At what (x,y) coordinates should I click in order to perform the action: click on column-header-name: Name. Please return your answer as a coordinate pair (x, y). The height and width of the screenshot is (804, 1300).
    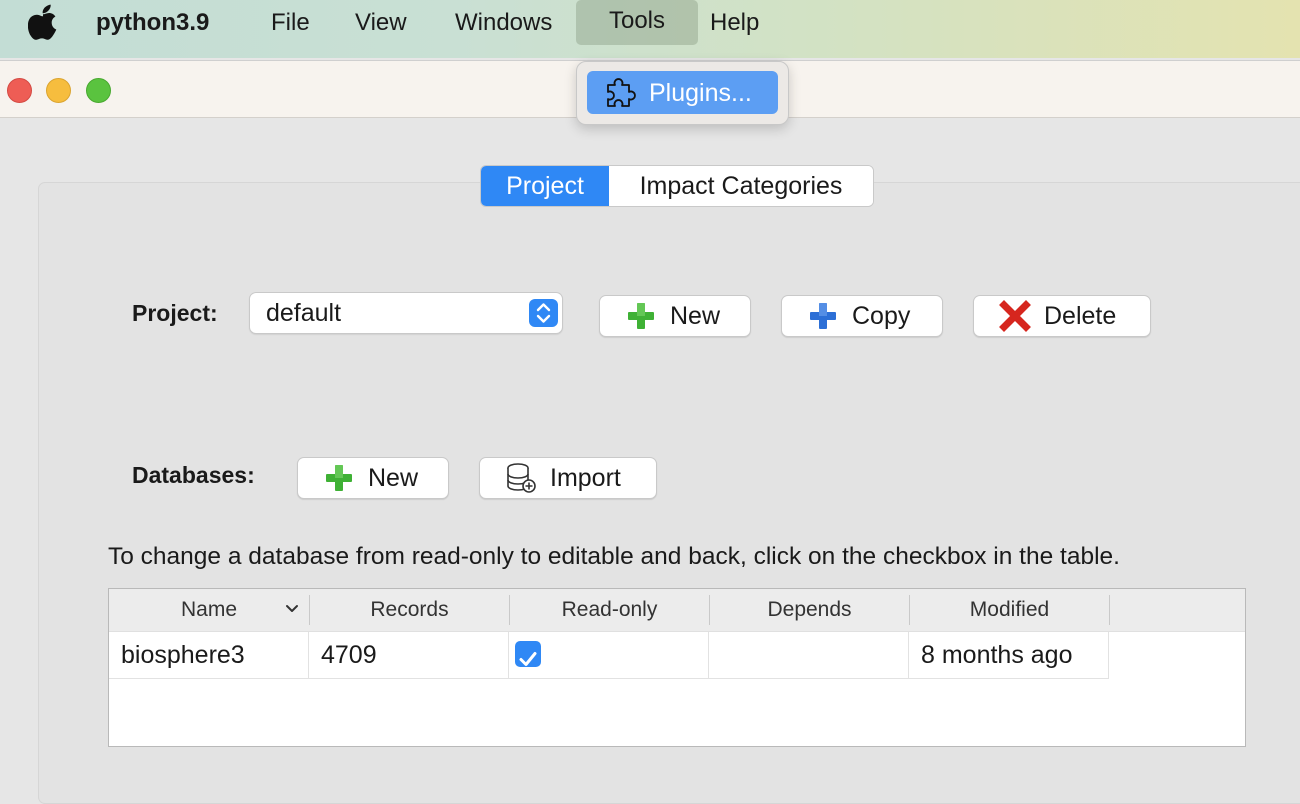
    Looking at the image, I should click on (209, 610).